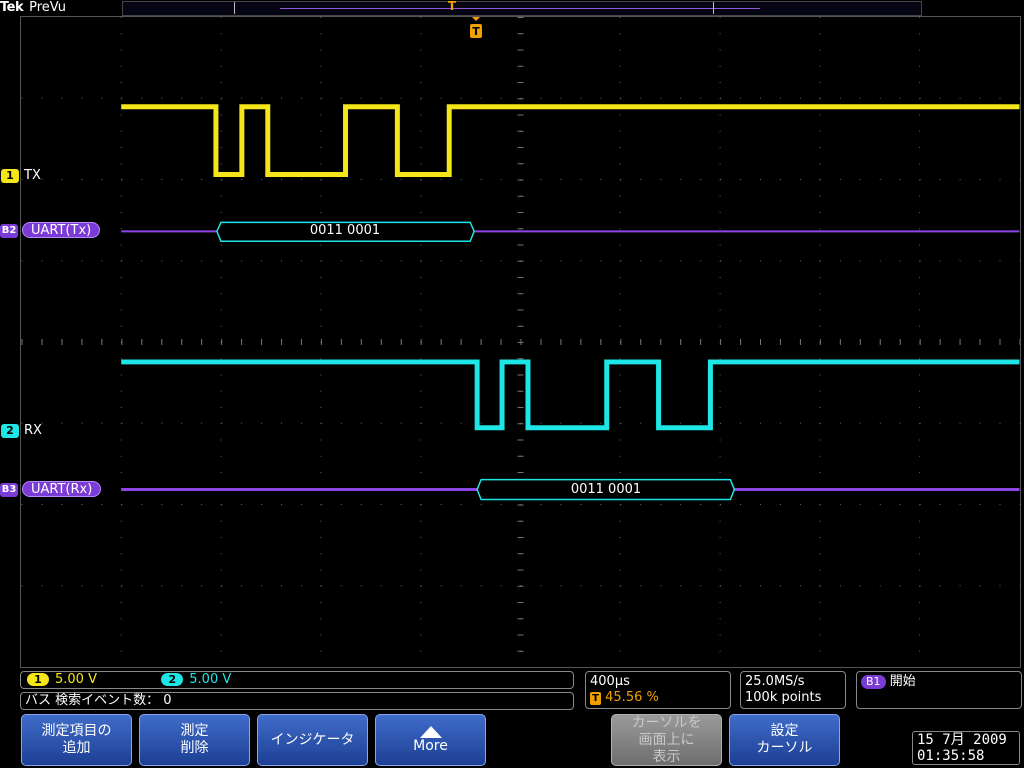 Image resolution: width=1024 pixels, height=768 pixels. What do you see at coordinates (9, 231) in the screenshot?
I see `bus-b2-marker: B2` at bounding box center [9, 231].